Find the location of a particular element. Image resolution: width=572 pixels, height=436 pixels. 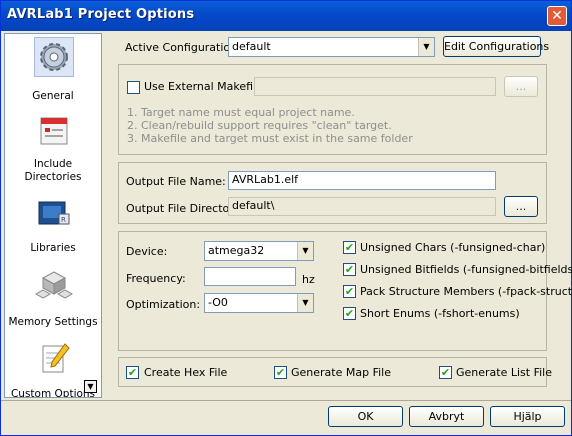

sidebar-item-libraries: R Libraries is located at coordinates (53, 228).